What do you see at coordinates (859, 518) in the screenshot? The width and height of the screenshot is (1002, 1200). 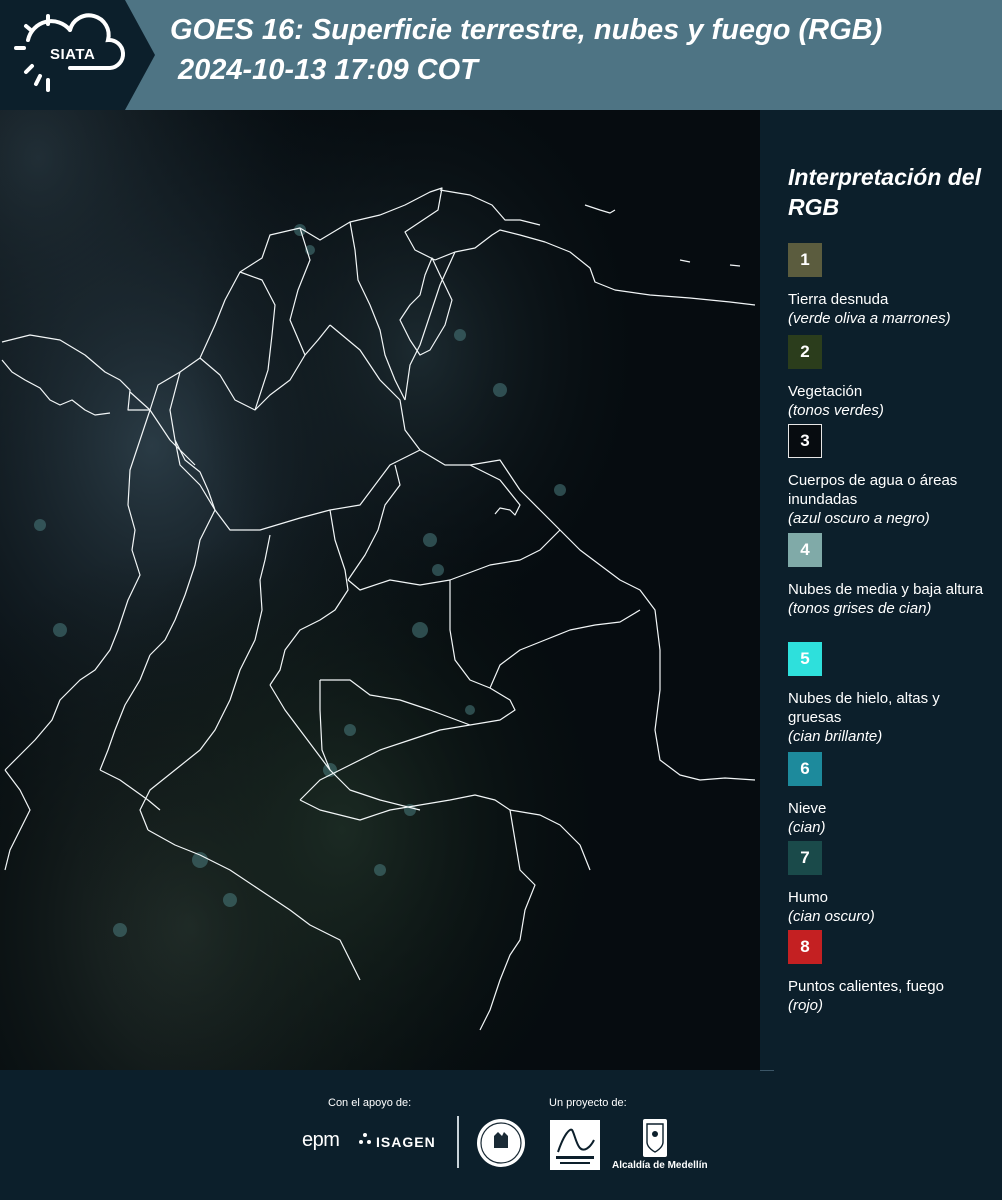 I see `legend-item-desc: (azul oscuro a negro)` at bounding box center [859, 518].